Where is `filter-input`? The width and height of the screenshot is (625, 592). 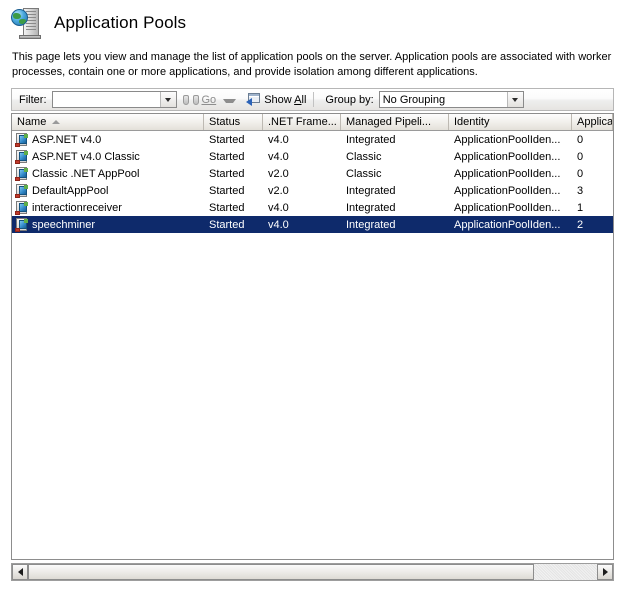 filter-input is located at coordinates (114, 99).